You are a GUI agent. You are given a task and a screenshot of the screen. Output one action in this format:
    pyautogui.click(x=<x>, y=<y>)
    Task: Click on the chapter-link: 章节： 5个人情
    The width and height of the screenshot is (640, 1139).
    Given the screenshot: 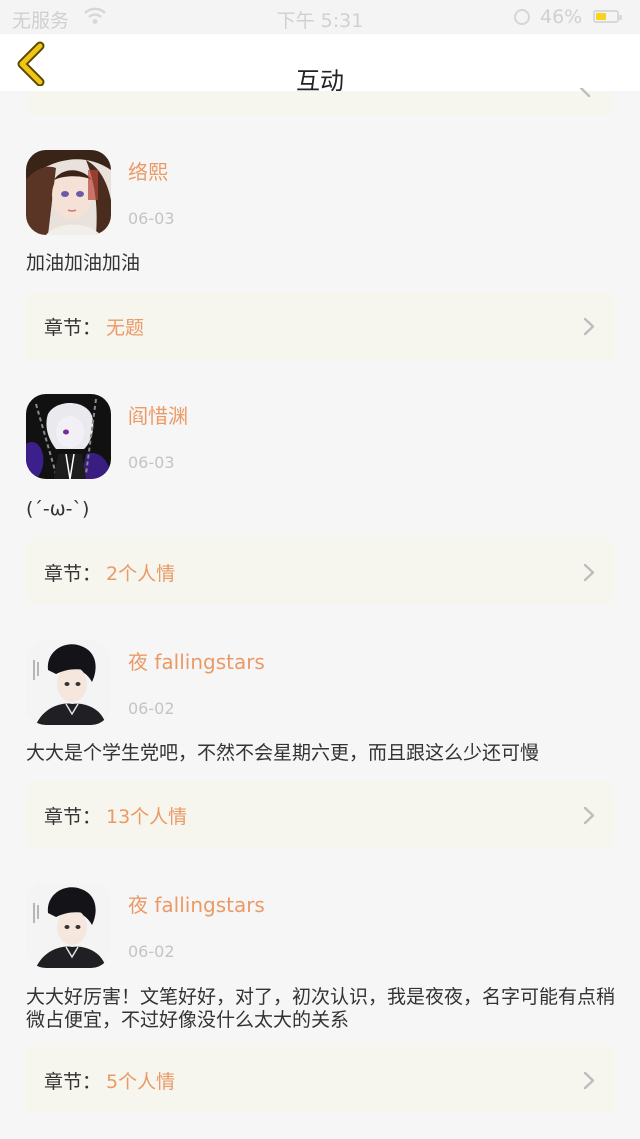 What is the action you would take?
    pyautogui.click(x=320, y=1079)
    